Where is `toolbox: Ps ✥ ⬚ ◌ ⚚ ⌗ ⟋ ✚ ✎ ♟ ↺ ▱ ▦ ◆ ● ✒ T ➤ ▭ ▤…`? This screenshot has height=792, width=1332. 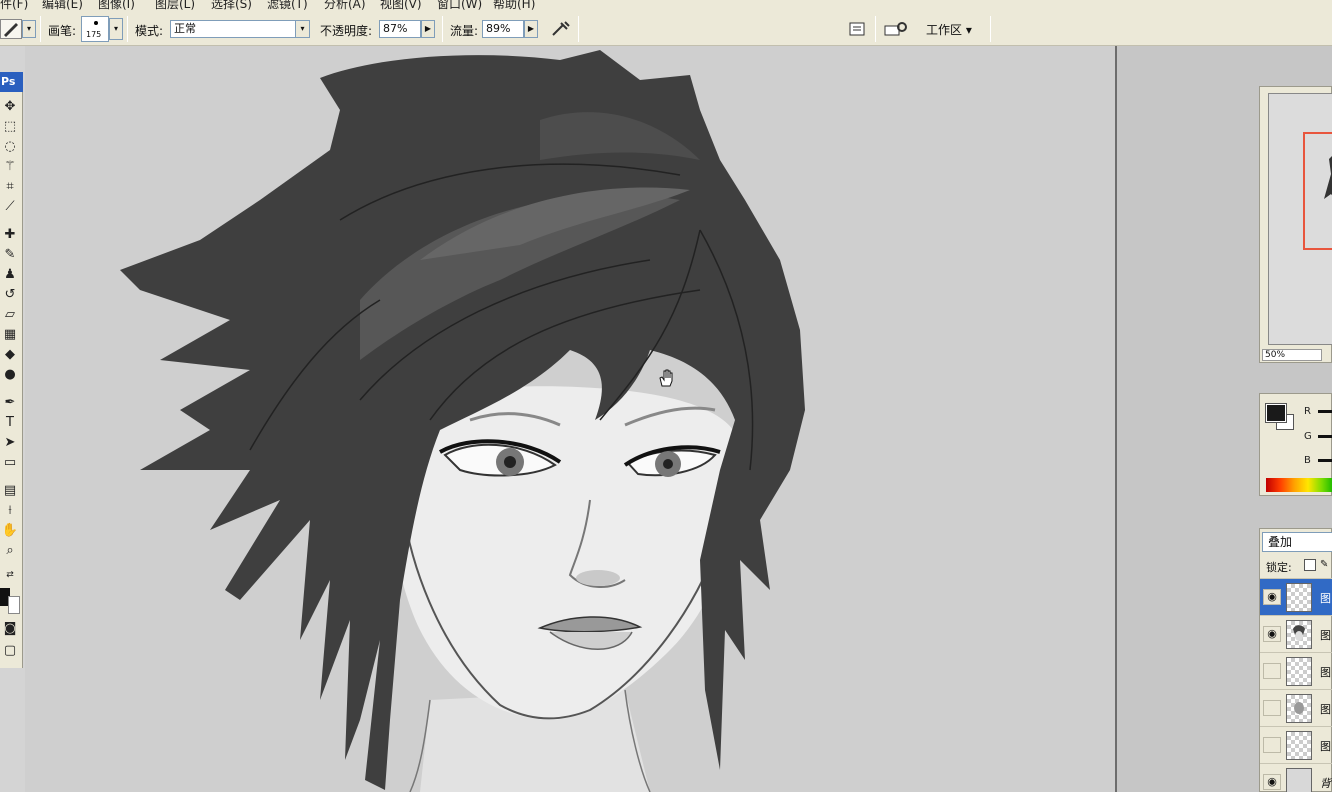
toolbox: Ps ✥ ⬚ ◌ ⚚ ⌗ ⟋ ✚ ✎ ♟ ↺ ▱ ▦ ◆ ● ✒ T ➤ ▭ ▤… is located at coordinates (11, 370).